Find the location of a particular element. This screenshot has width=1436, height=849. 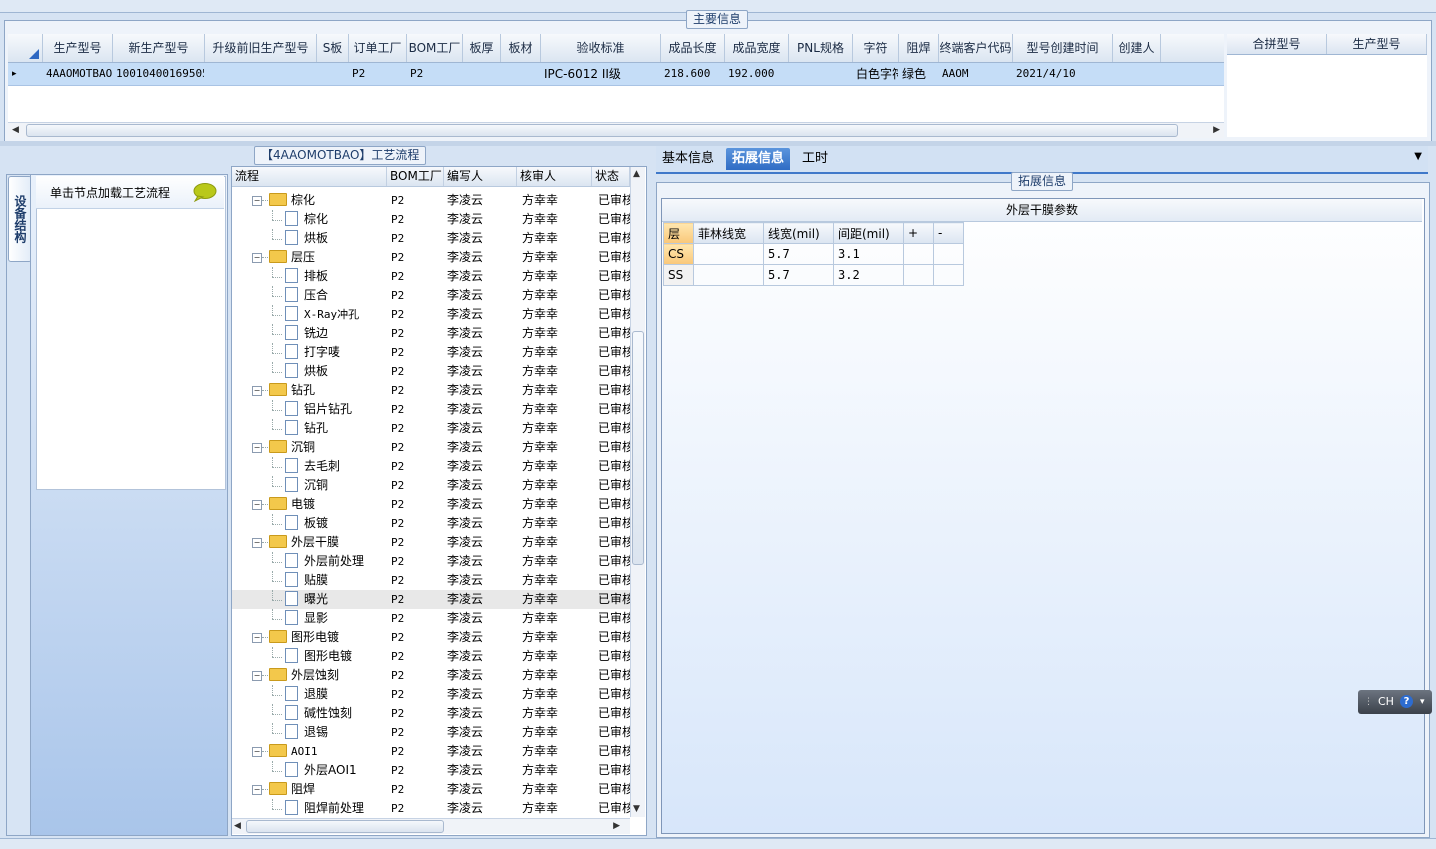

tab-dropdown-icon: ▼ is located at coordinates (1418, 156).